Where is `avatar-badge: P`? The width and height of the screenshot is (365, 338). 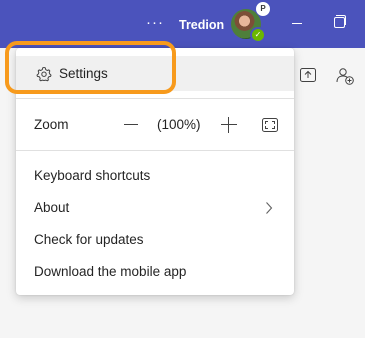
avatar-badge: P is located at coordinates (263, 9).